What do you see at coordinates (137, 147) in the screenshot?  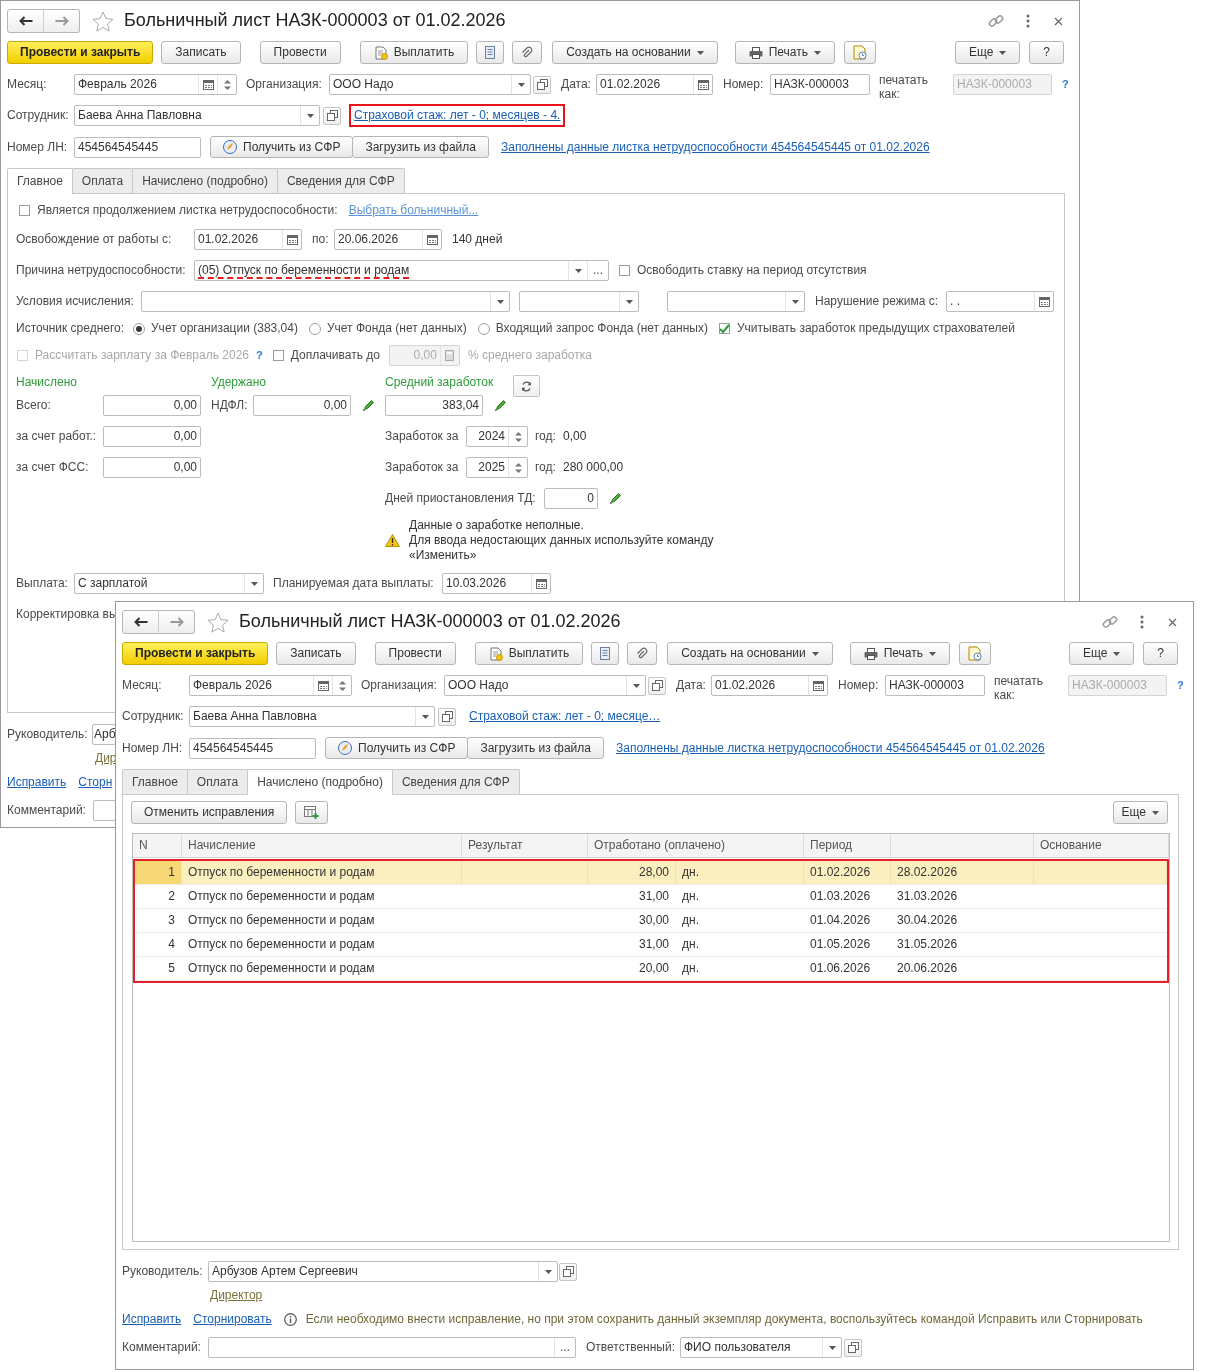 I see `ln-number-field: 454564545445` at bounding box center [137, 147].